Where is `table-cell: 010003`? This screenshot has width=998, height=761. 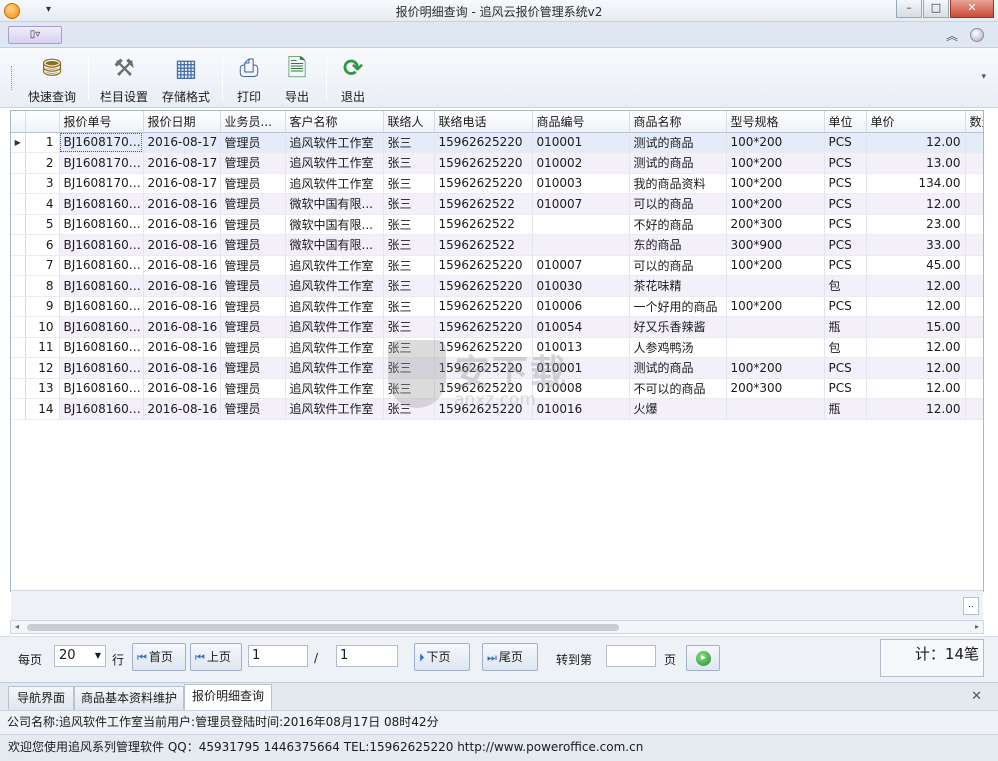
table-cell: 010003 is located at coordinates (581, 183).